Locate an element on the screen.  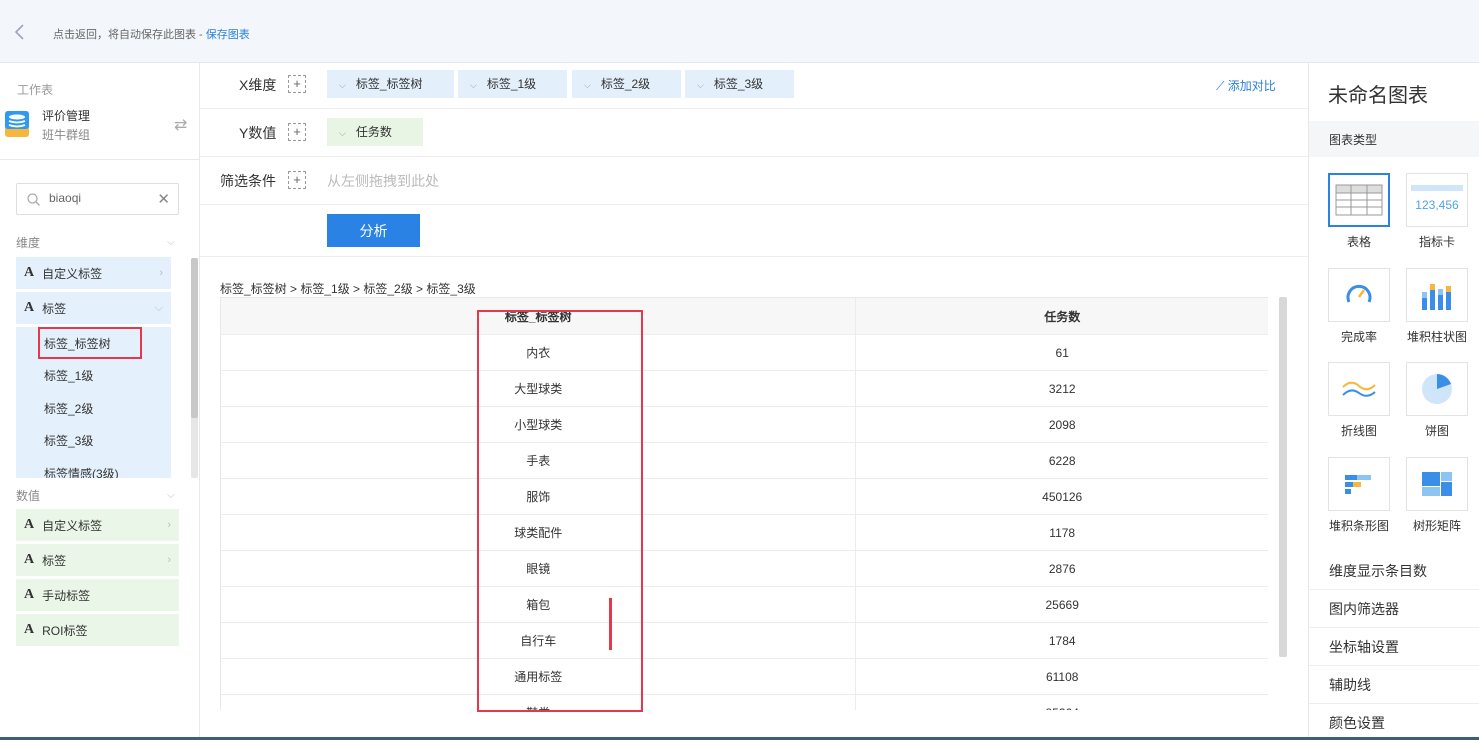
cell-count: 2098 is located at coordinates (1062, 424).